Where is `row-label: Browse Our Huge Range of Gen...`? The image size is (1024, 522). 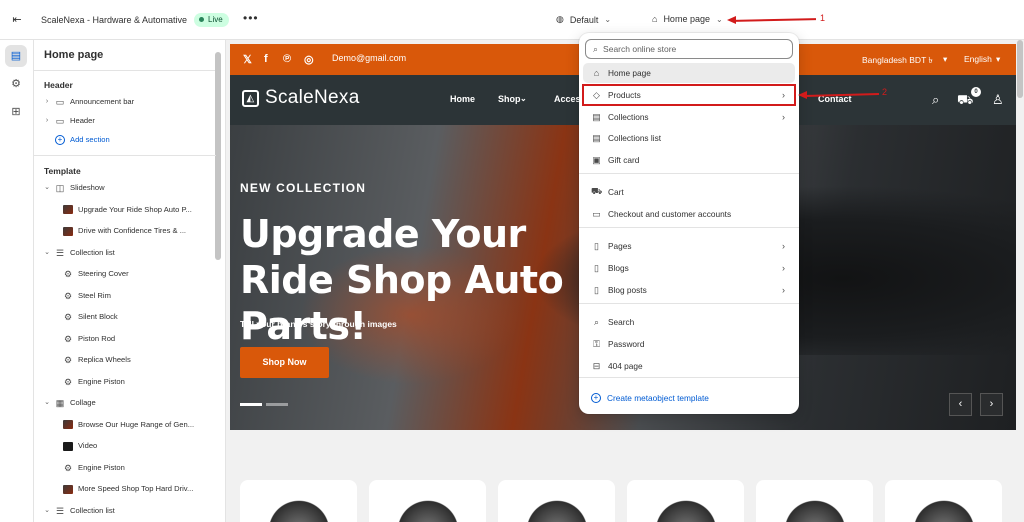 row-label: Browse Our Huge Range of Gen... is located at coordinates (136, 424).